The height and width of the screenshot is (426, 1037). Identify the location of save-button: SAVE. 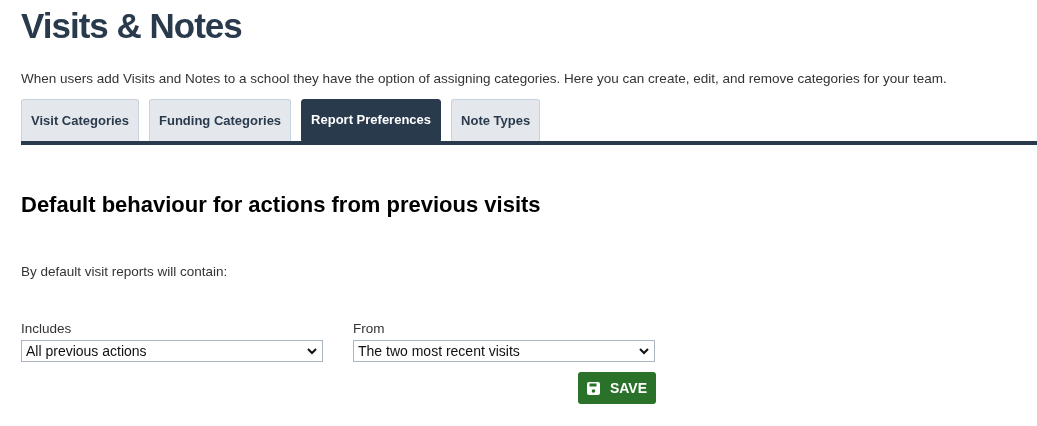
(616, 388).